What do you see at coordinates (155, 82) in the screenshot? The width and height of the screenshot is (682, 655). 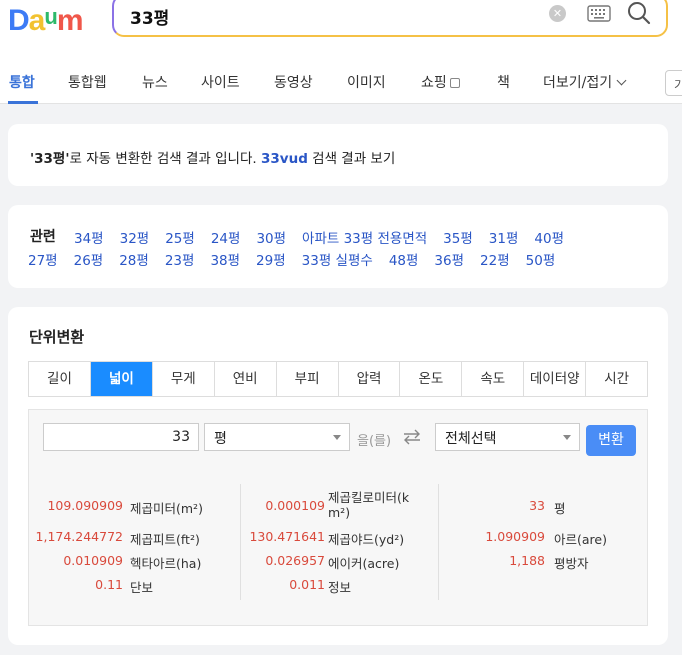 I see `tab-news: 뉴스` at bounding box center [155, 82].